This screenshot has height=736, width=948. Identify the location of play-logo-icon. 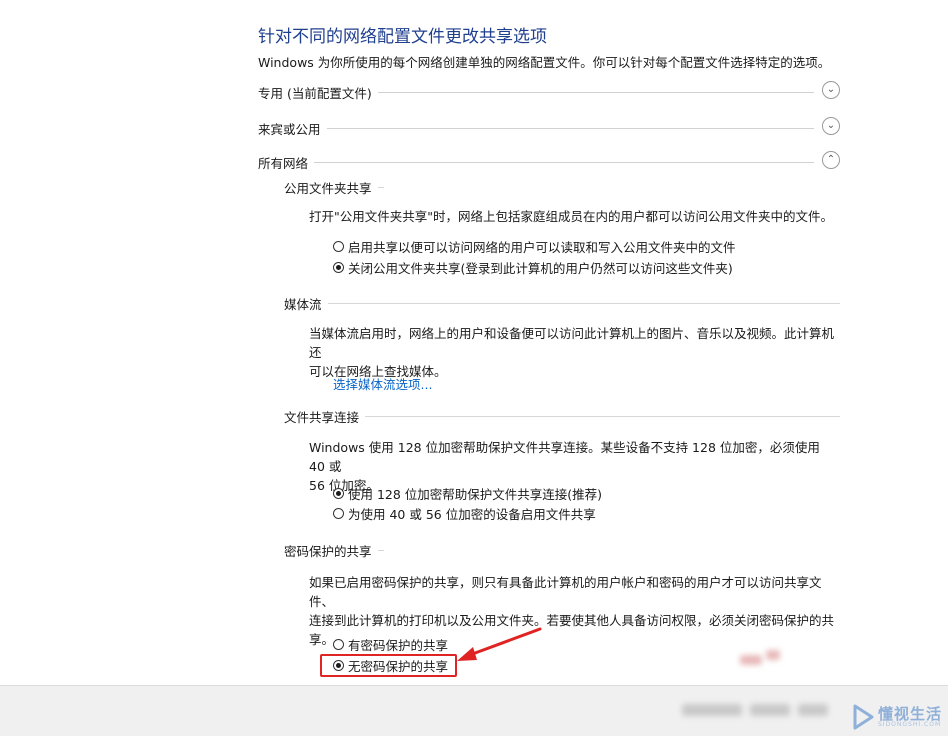
(863, 717).